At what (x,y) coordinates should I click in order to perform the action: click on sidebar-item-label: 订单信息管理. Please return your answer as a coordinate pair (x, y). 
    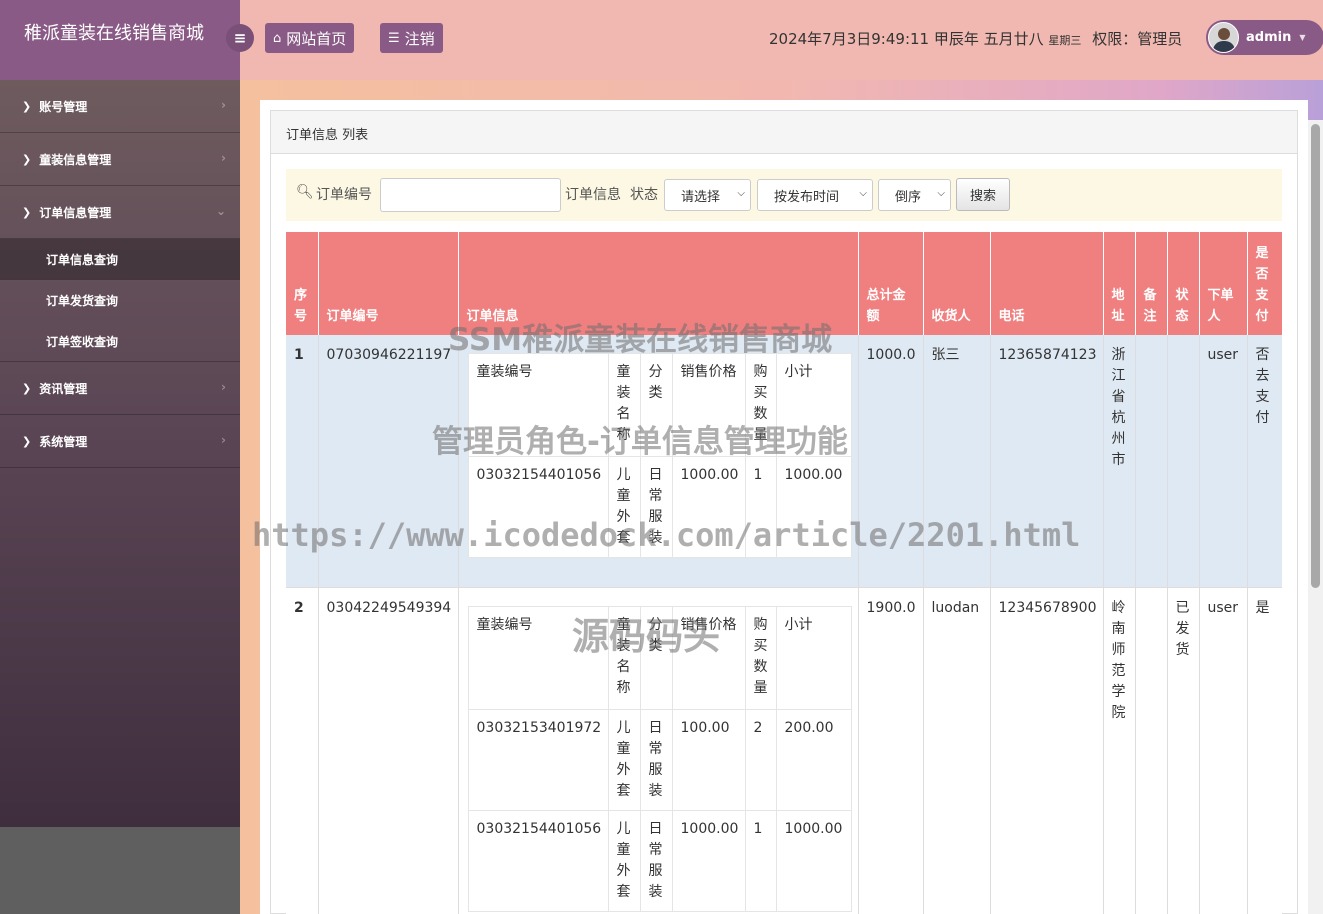
    Looking at the image, I should click on (75, 212).